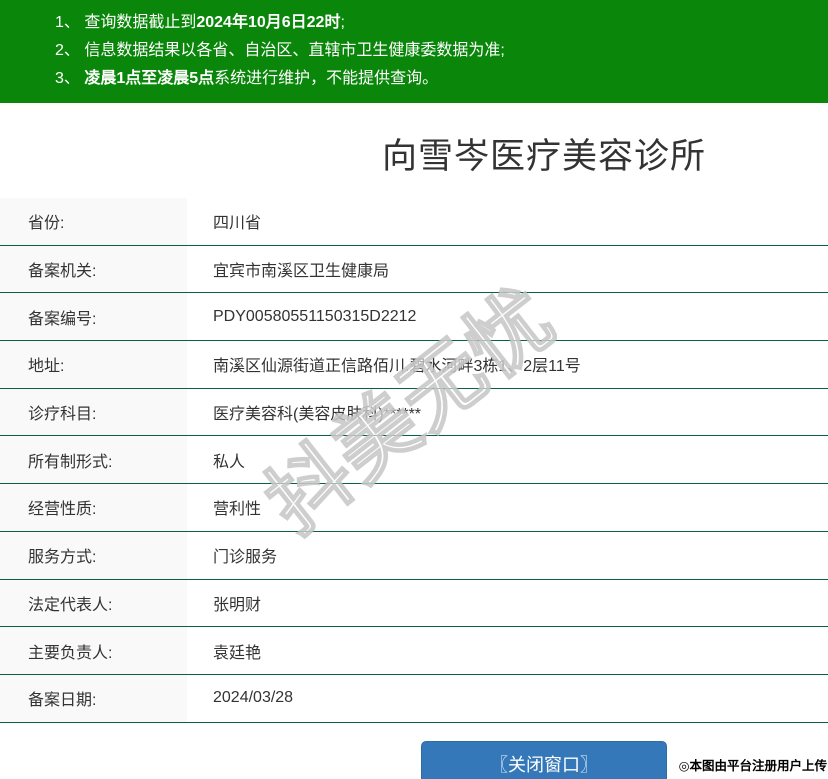  What do you see at coordinates (237, 605) in the screenshot?
I see `row-value: 张明财` at bounding box center [237, 605].